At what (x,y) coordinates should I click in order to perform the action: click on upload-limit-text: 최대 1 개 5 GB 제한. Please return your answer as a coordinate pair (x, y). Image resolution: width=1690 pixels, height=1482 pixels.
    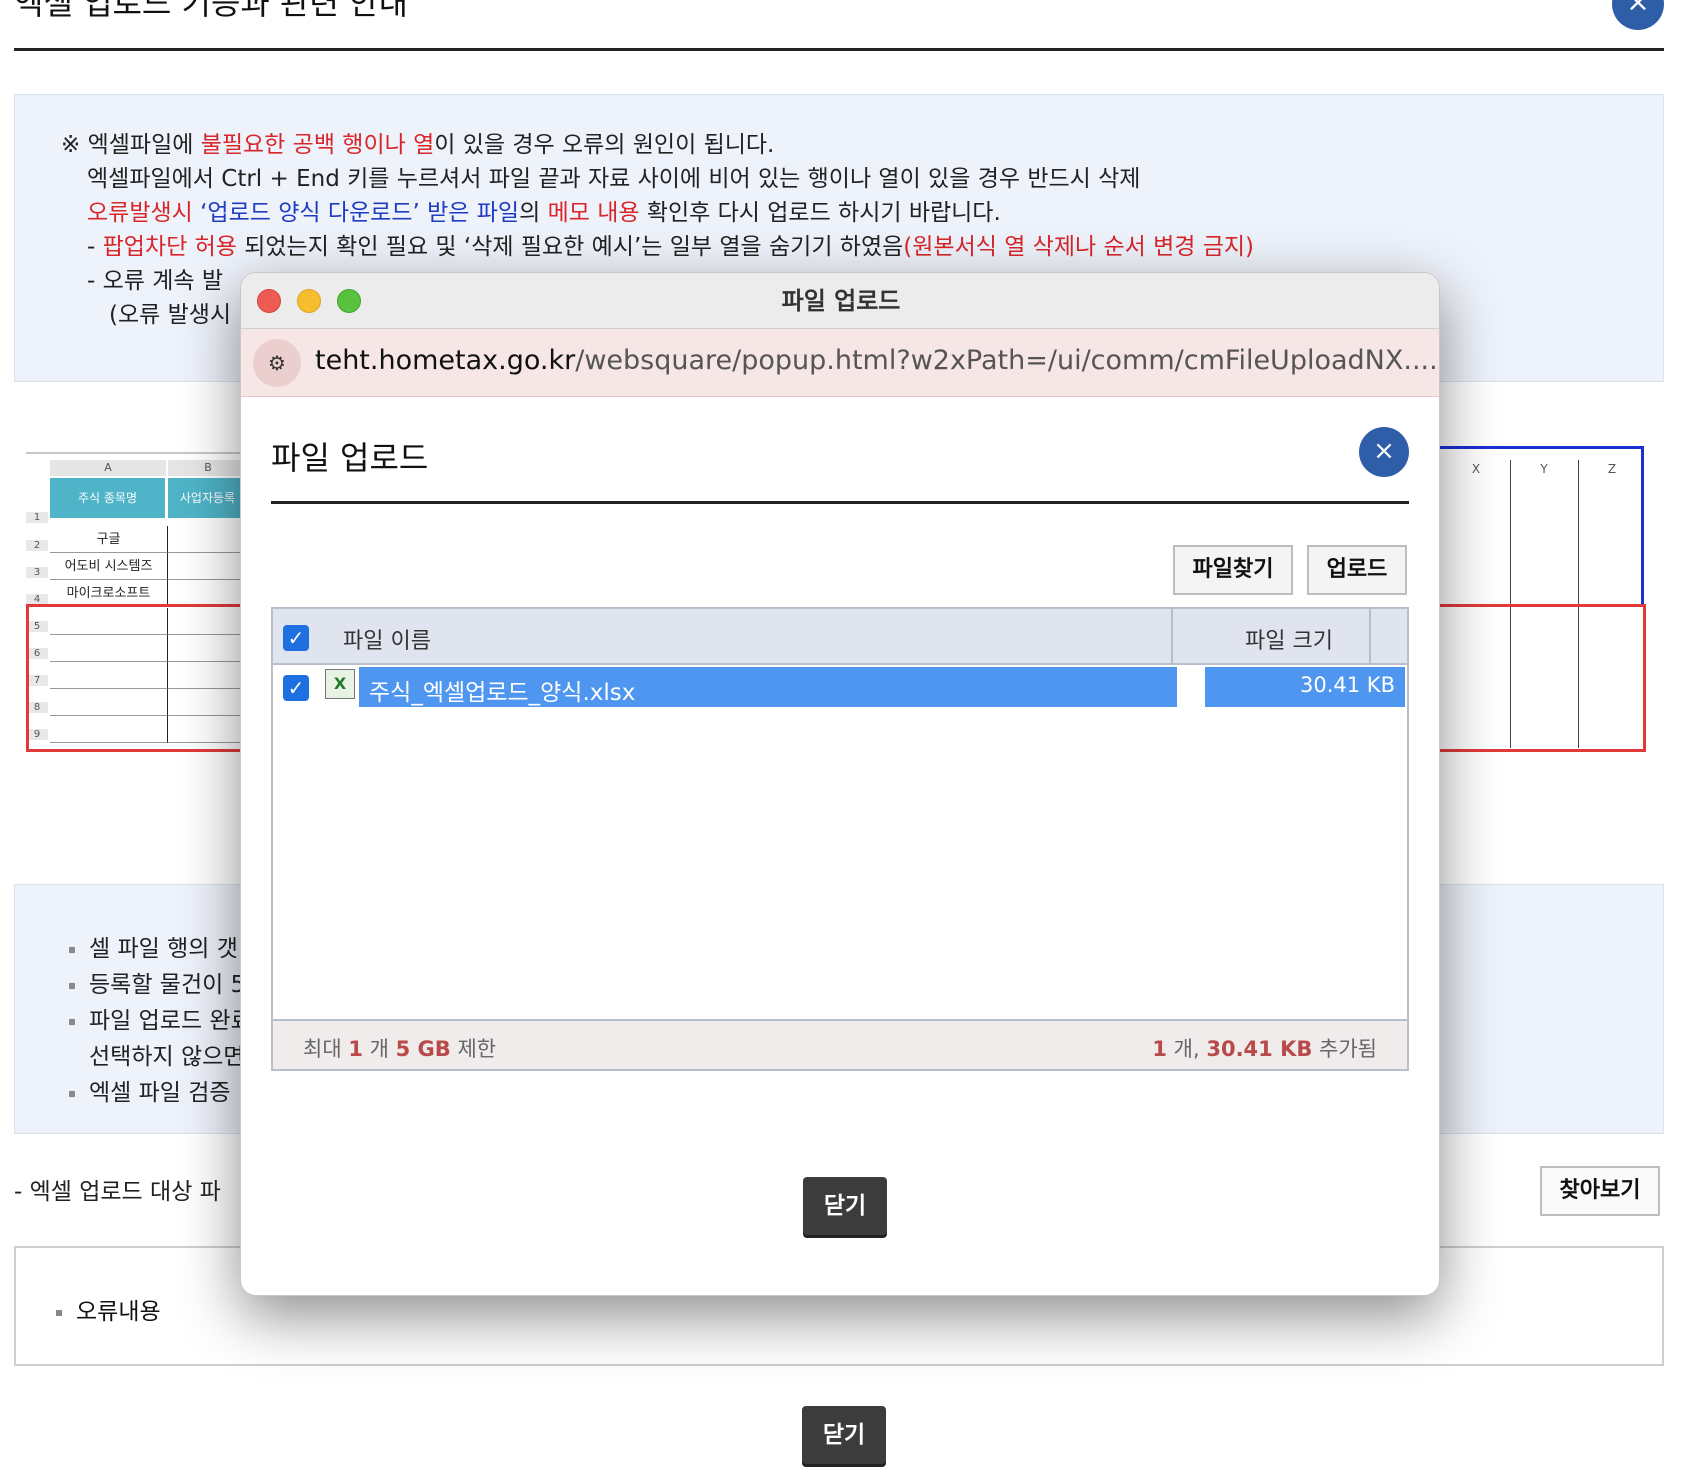
    Looking at the image, I should click on (399, 1048).